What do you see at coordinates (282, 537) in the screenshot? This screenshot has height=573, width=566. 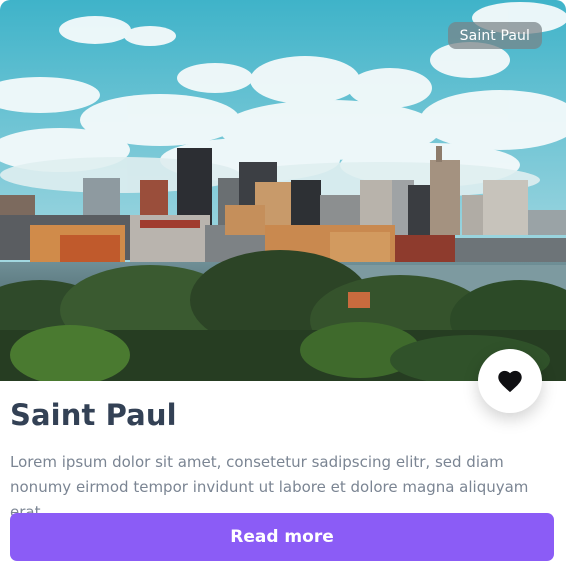 I see `read-more-button: Read more` at bounding box center [282, 537].